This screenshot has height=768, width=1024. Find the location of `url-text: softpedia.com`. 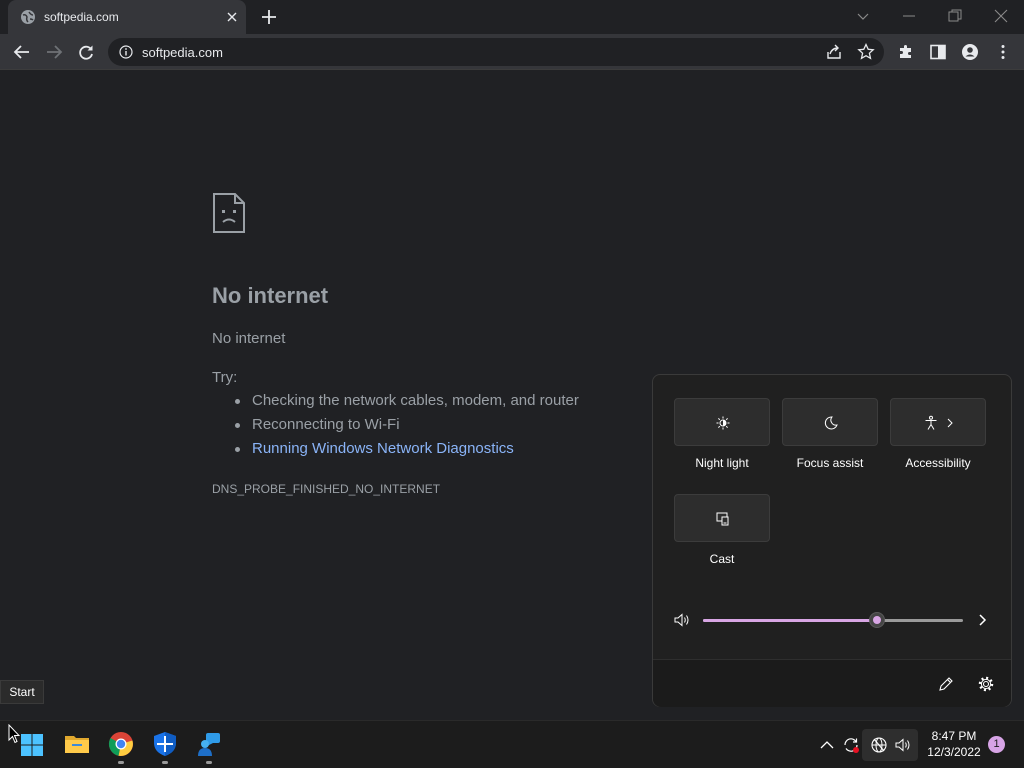

url-text: softpedia.com is located at coordinates (182, 52).